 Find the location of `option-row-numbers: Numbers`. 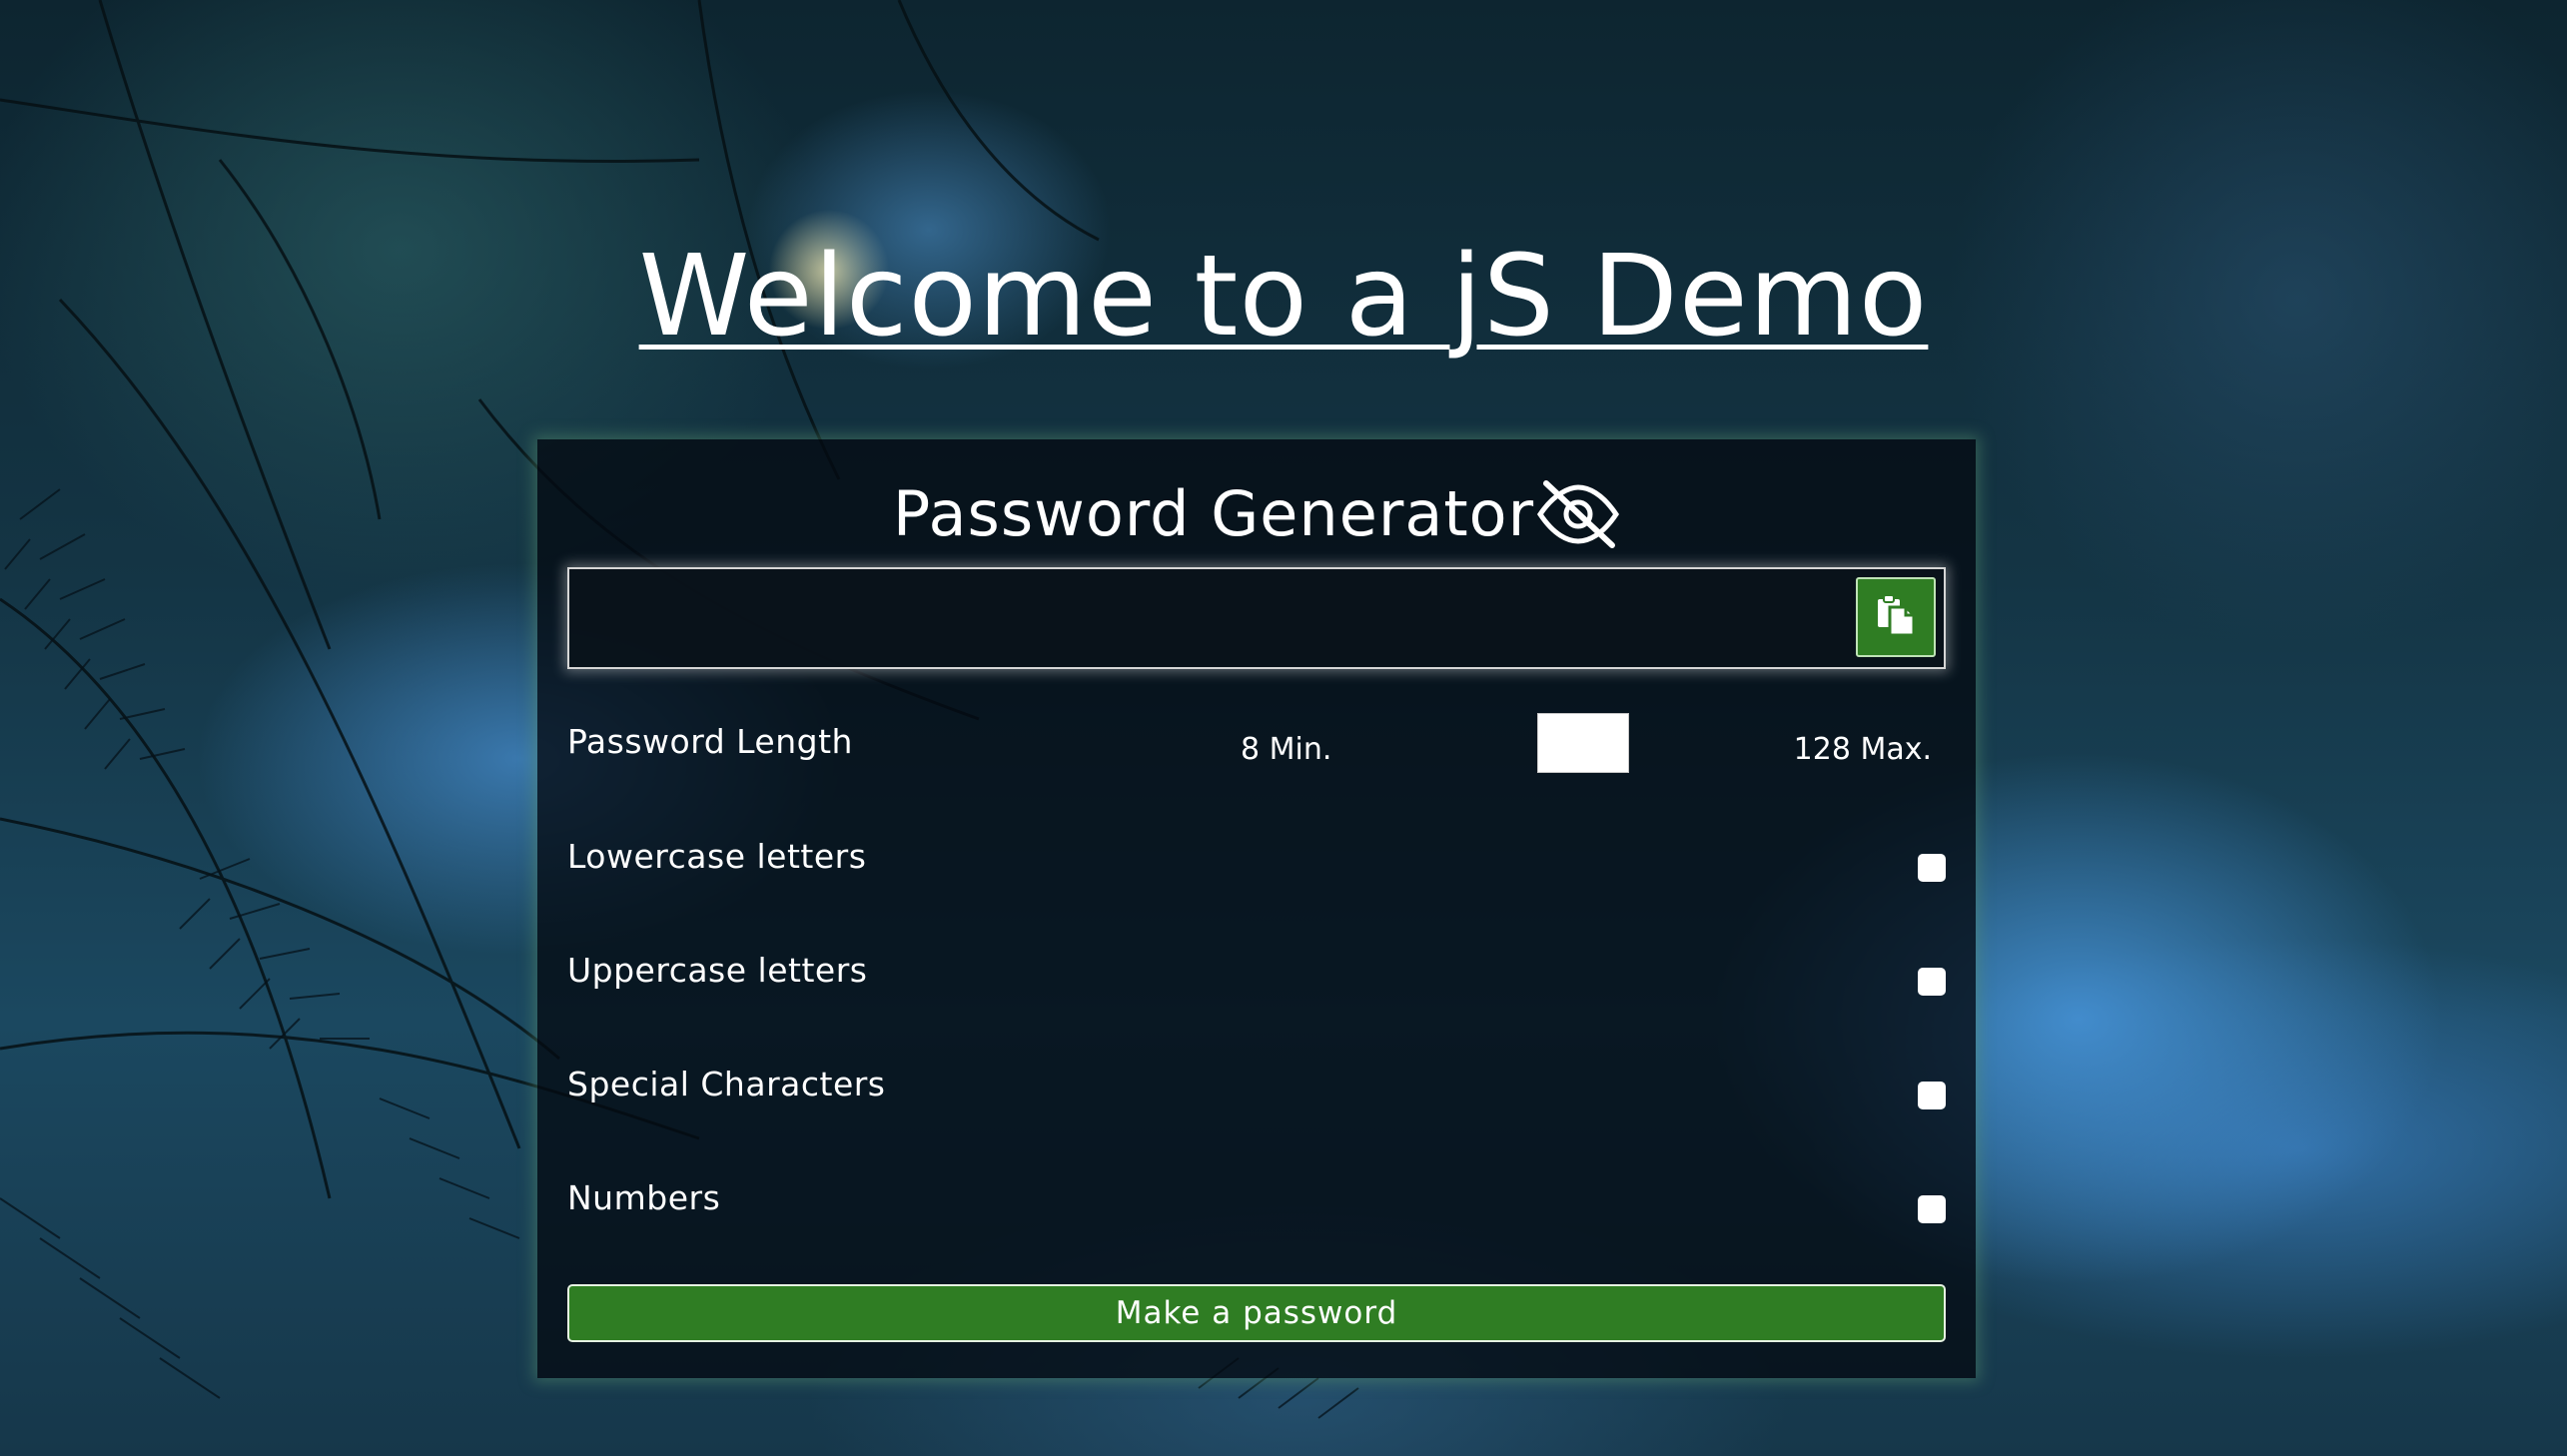

option-row-numbers: Numbers is located at coordinates (1256, 1203).